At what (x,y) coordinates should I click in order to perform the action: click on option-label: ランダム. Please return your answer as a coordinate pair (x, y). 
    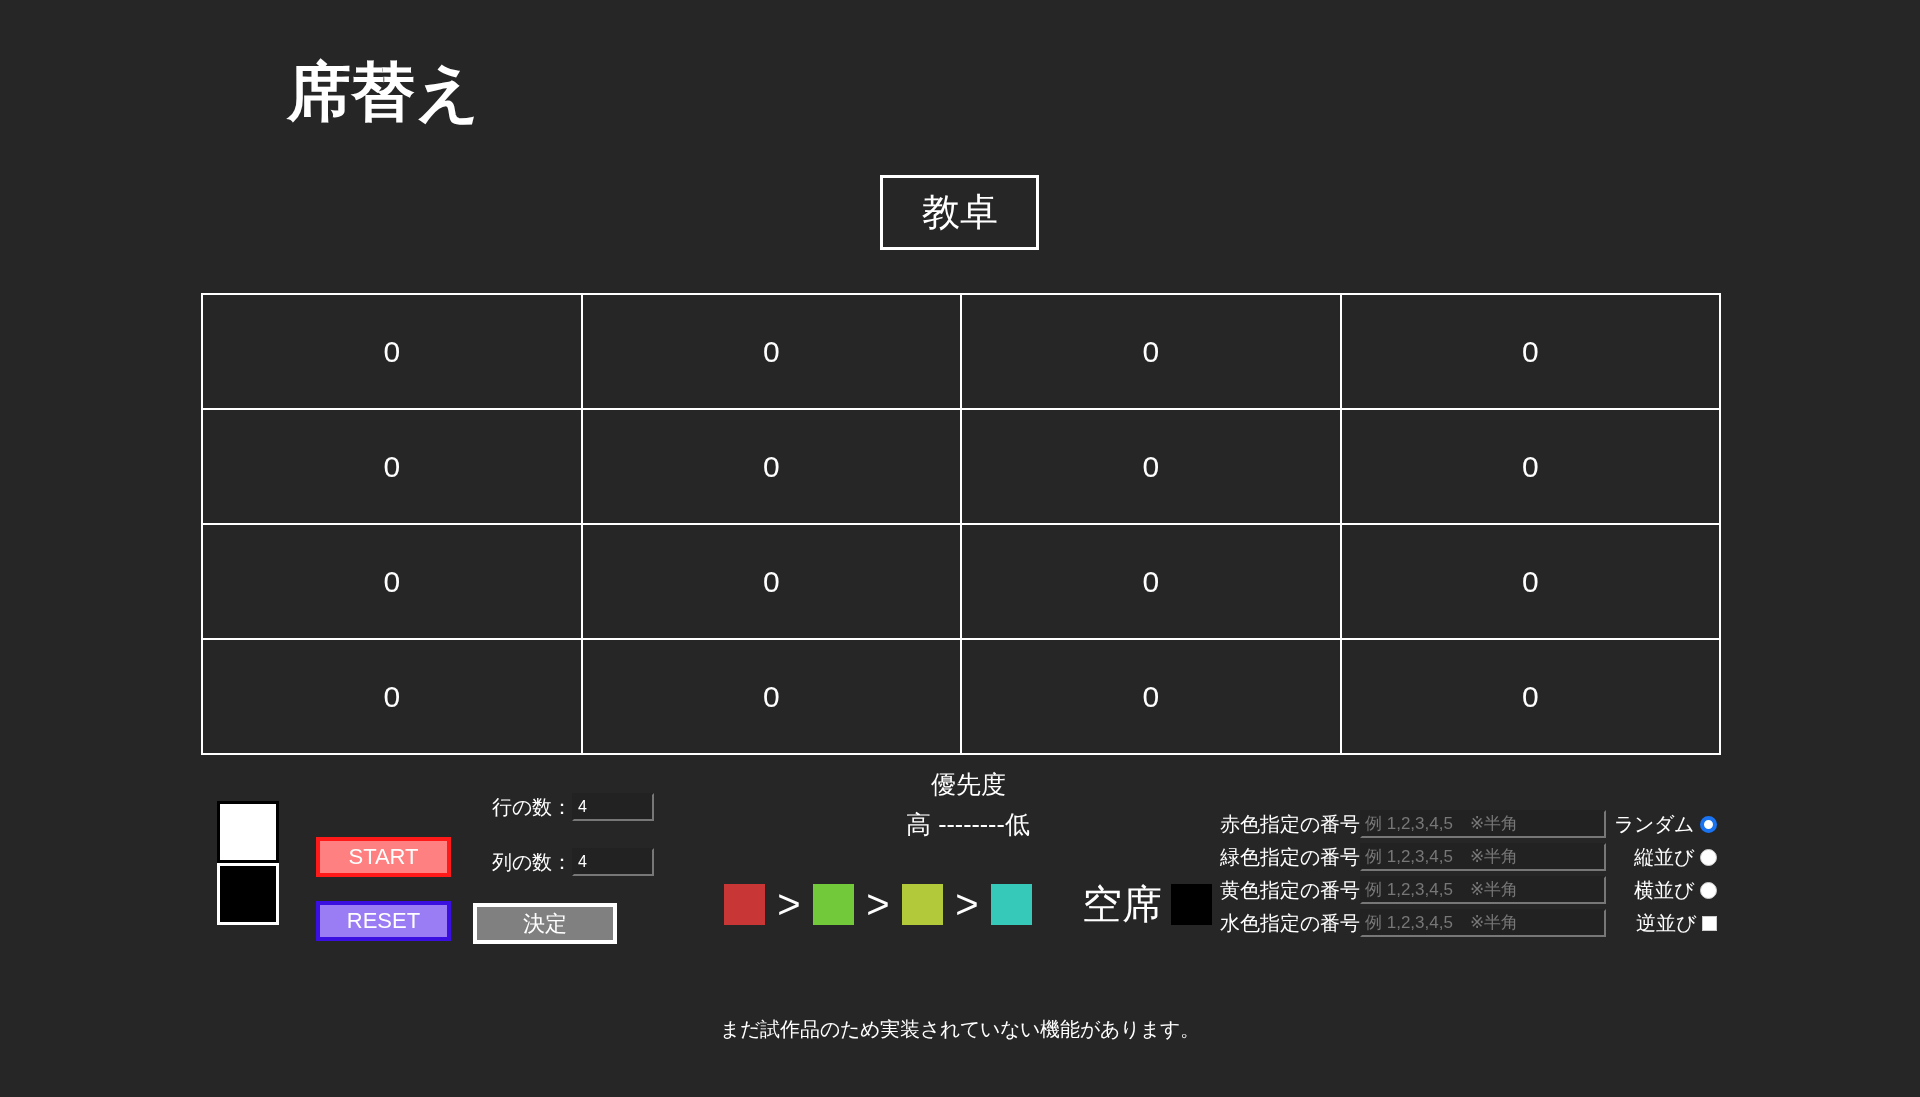
    Looking at the image, I should click on (1654, 824).